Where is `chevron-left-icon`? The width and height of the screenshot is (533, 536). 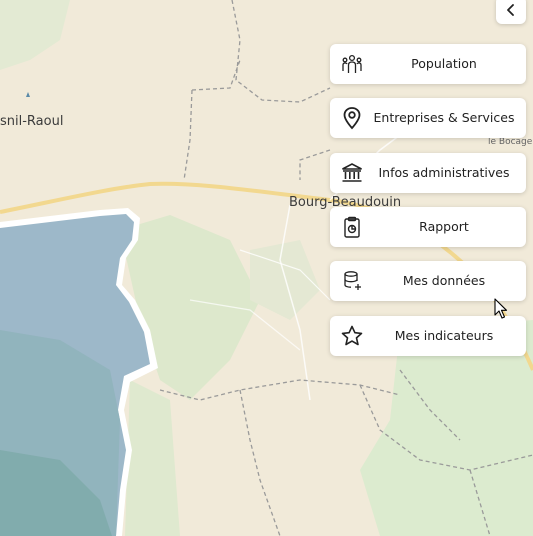 chevron-left-icon is located at coordinates (510, 10).